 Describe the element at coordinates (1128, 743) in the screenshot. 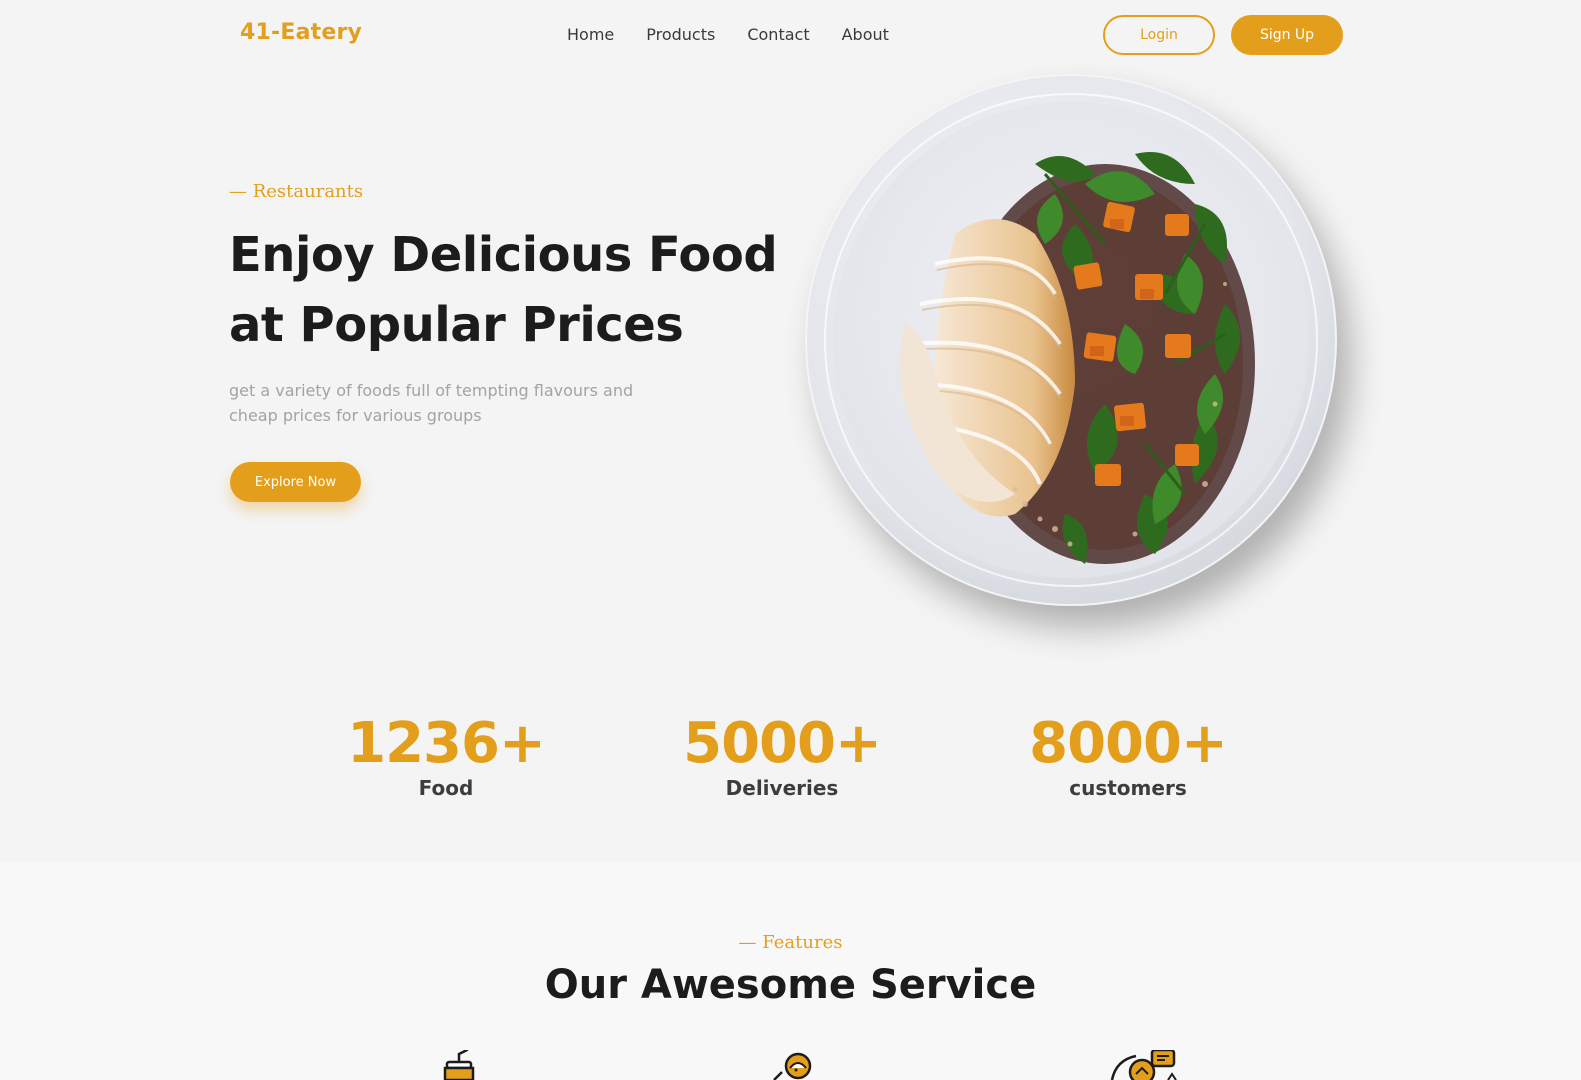

I see `stat-value: 8000+` at that location.